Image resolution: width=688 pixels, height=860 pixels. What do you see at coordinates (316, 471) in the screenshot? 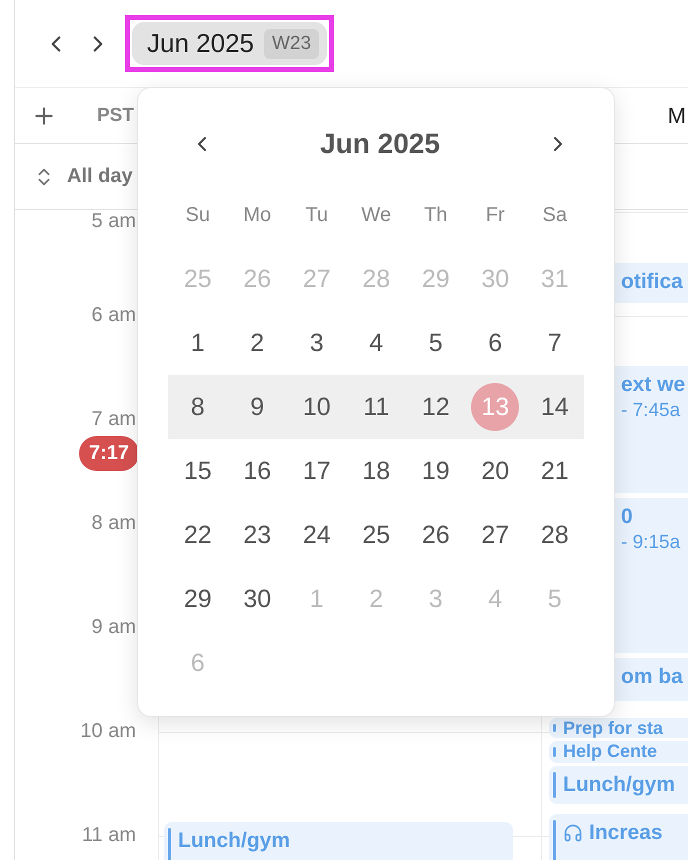
I see `date-cell: 17` at bounding box center [316, 471].